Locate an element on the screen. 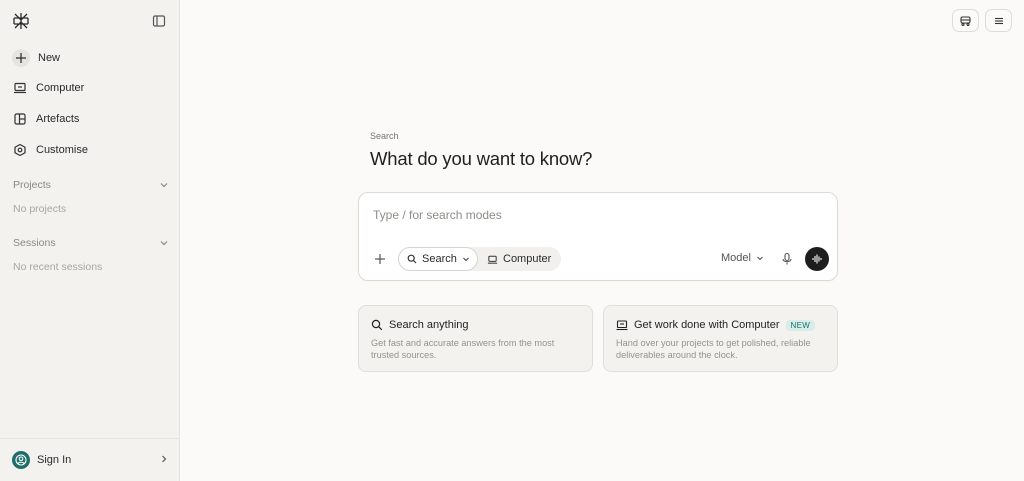  new-label: New is located at coordinates (49, 58).